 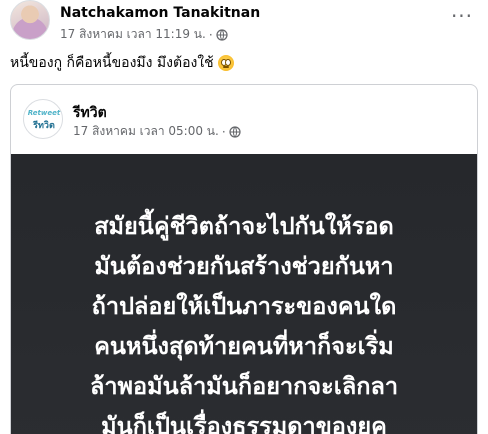 I want to click on author-avatar, so click(x=30, y=20).